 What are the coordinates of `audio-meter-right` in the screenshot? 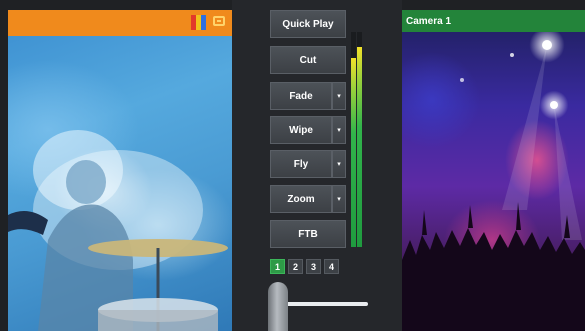 It's located at (359, 139).